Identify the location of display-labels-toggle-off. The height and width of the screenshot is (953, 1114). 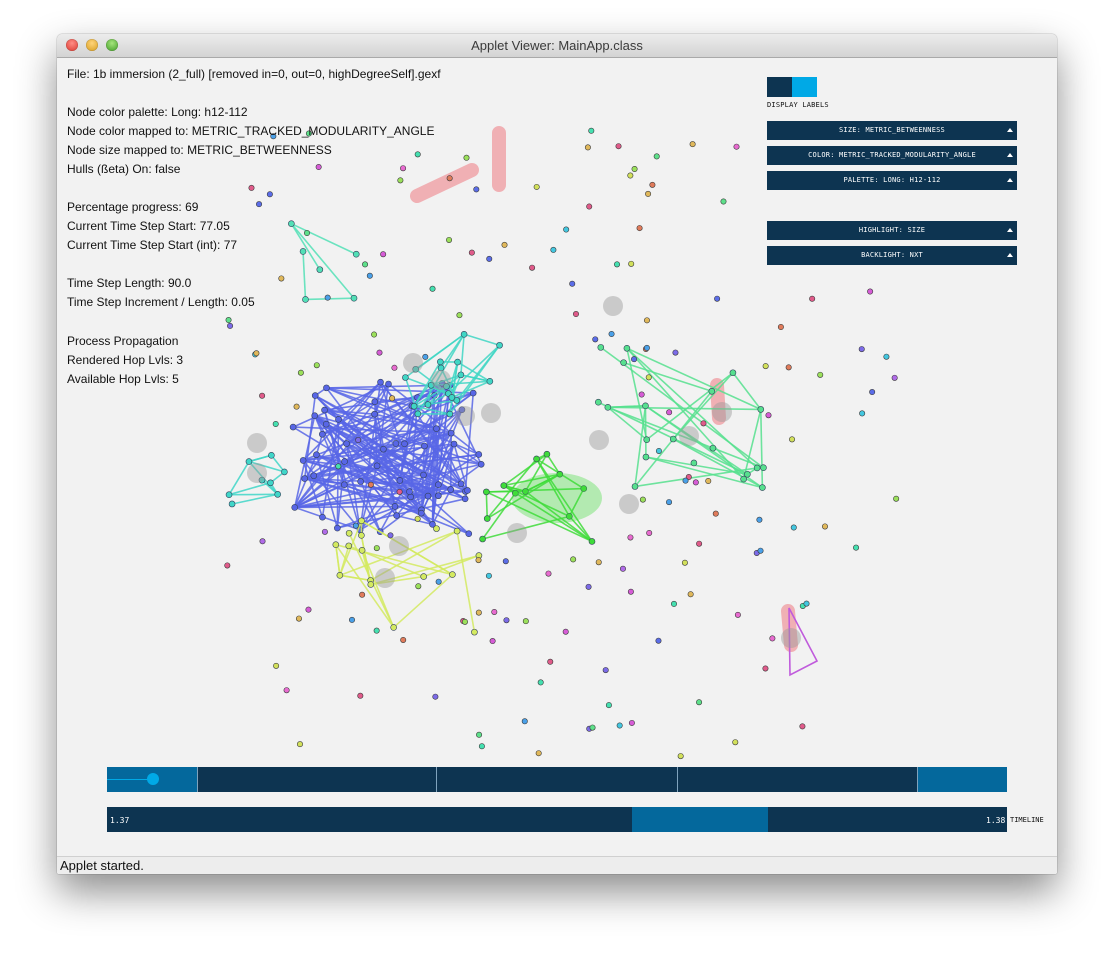
(779, 87).